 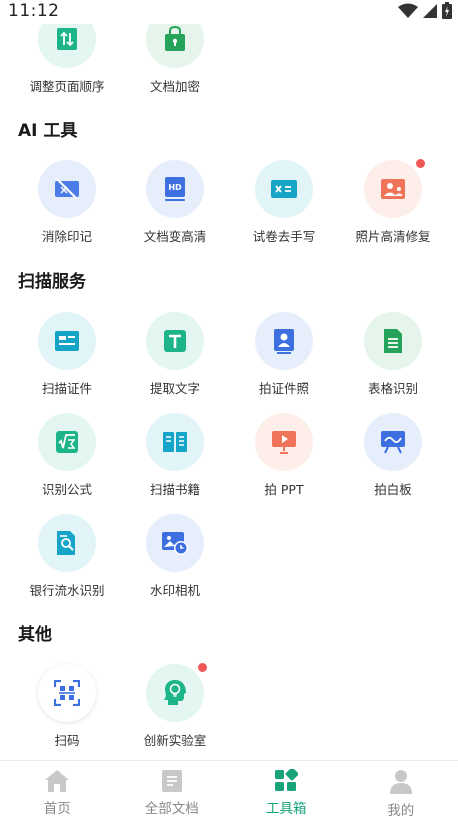 What do you see at coordinates (393, 202) in the screenshot?
I see `tool-photo-restore: 照片高清修复` at bounding box center [393, 202].